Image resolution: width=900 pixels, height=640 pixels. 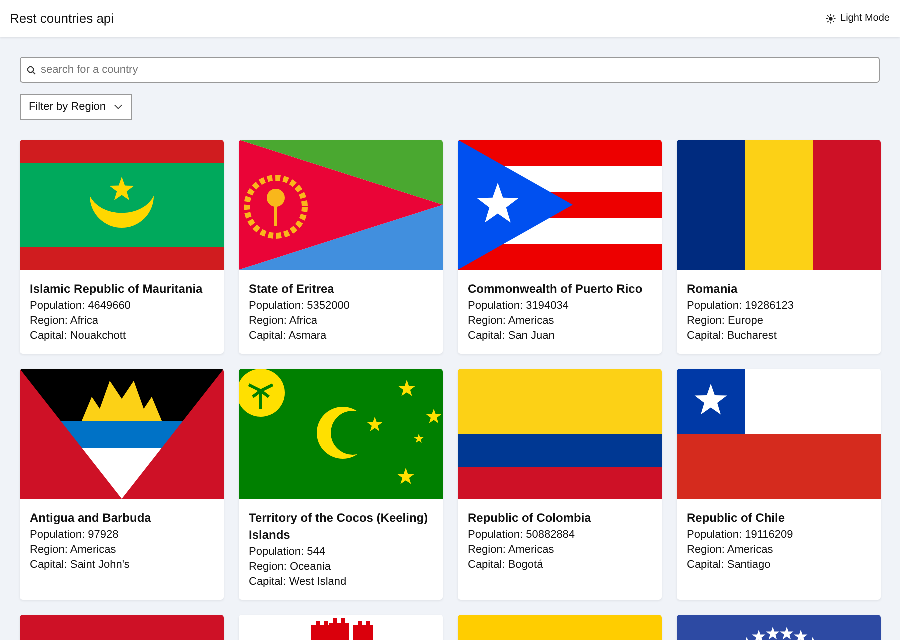 I want to click on country-card: Republic of Colombia Population: 50882884 Region: Americas Capital: Bogotá, so click(x=560, y=484).